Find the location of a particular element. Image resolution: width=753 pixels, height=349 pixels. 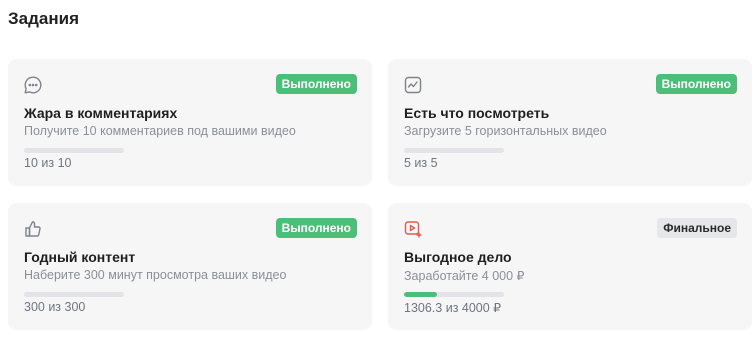

video-play-icon is located at coordinates (413, 229).